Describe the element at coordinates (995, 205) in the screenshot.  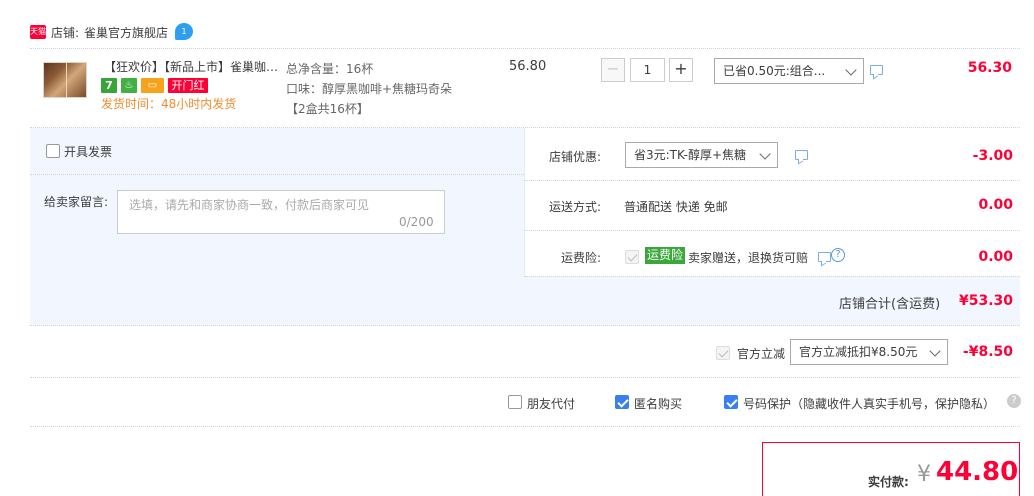
I see `ship-fee: 0.00` at that location.